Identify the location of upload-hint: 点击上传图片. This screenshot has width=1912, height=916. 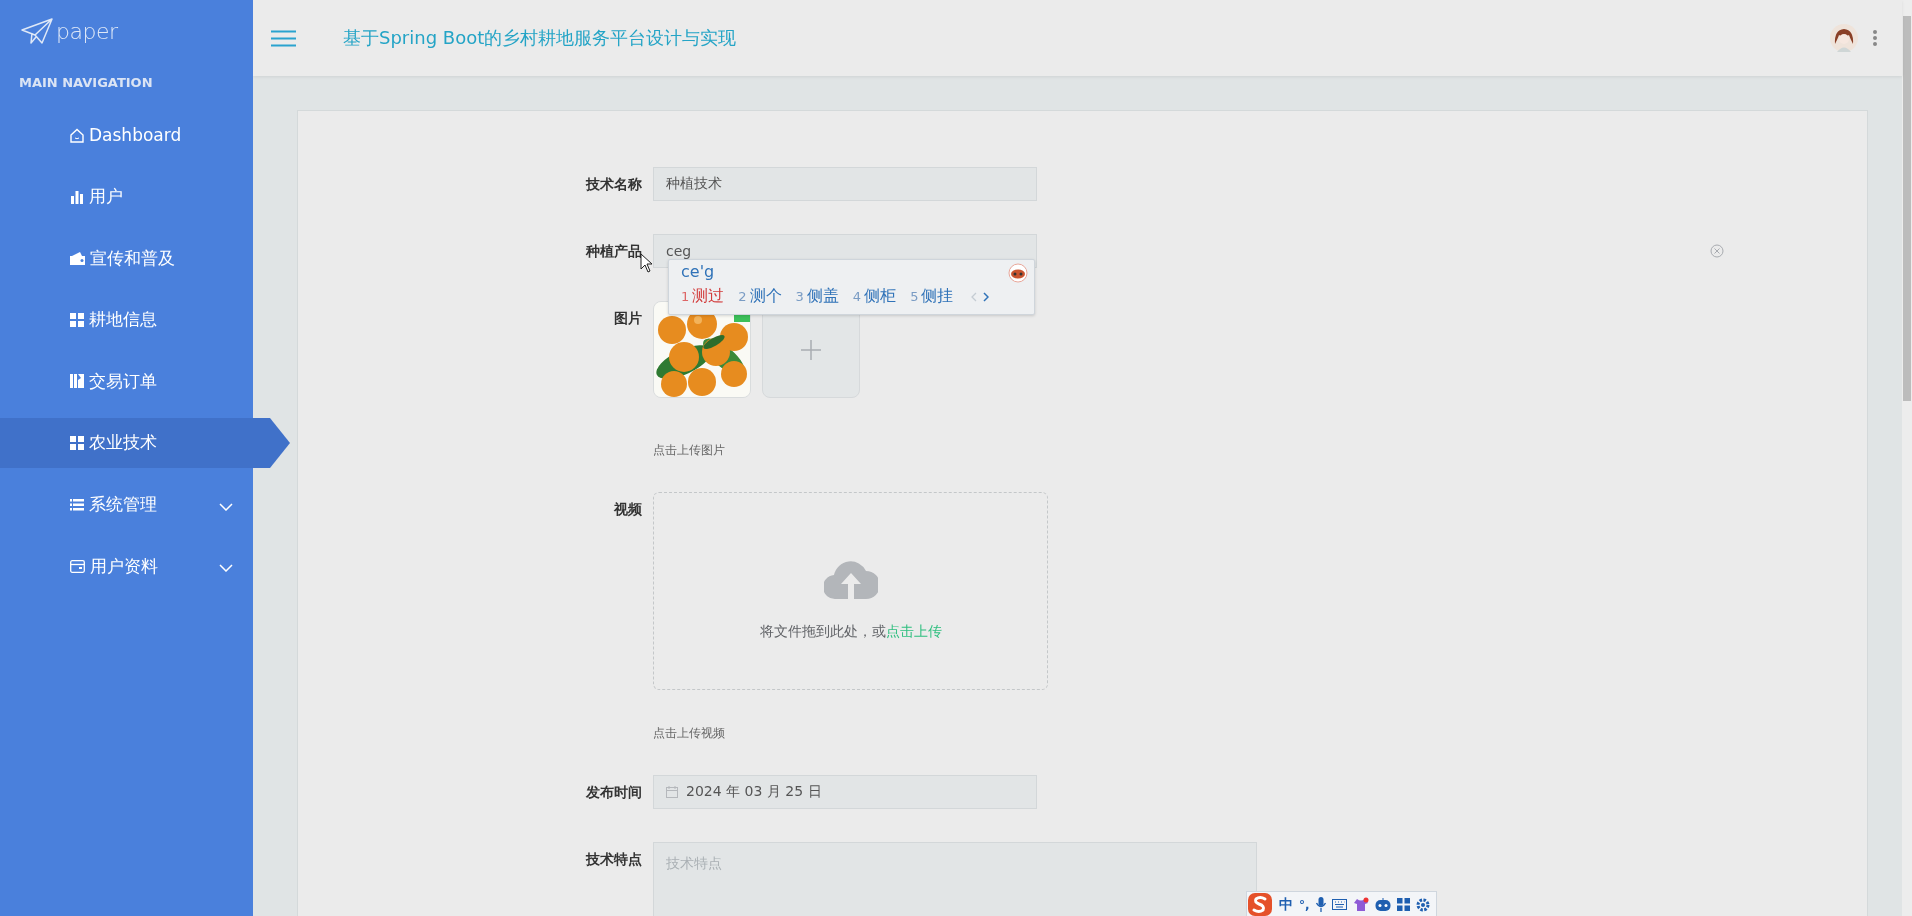
(689, 450).